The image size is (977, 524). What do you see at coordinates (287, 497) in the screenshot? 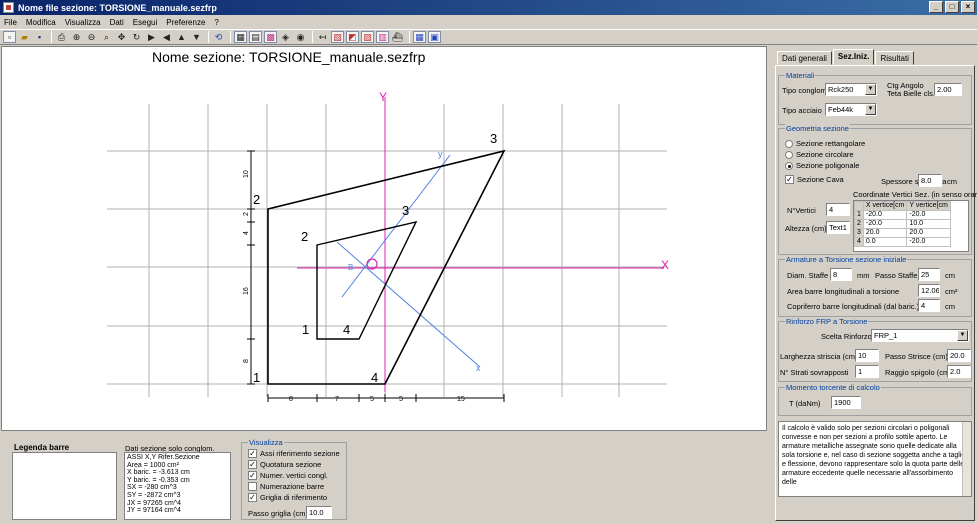
I see `griglia-checkbox: ✓ Griglia di riferimento` at bounding box center [287, 497].